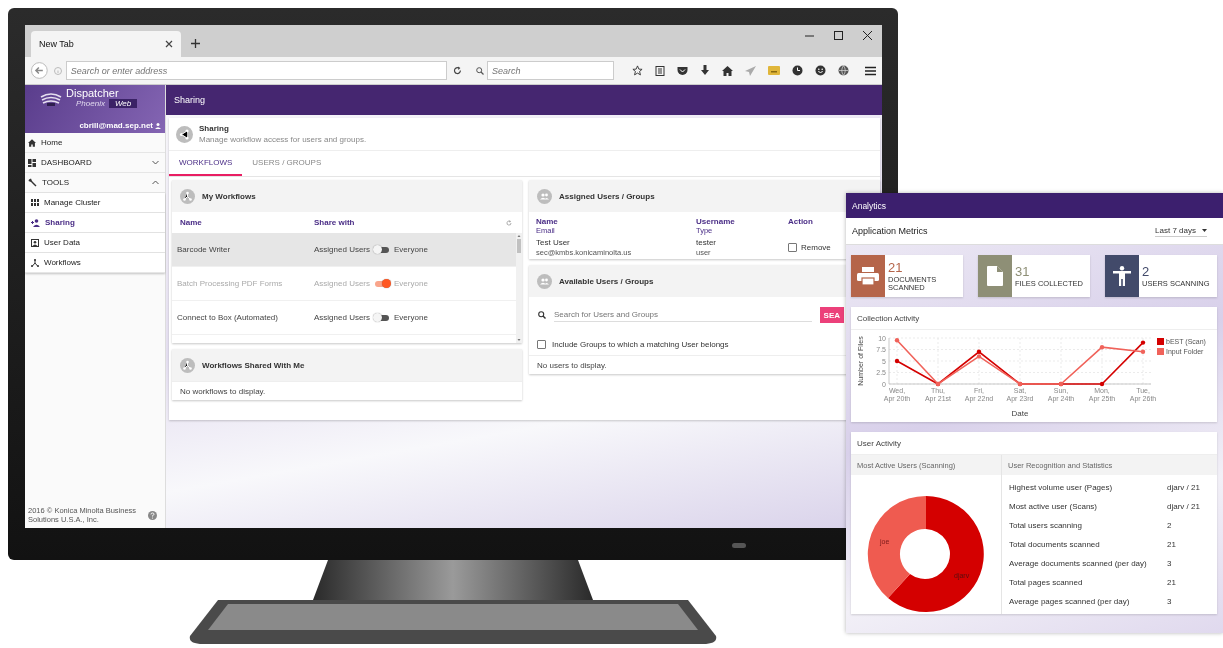 This screenshot has width=1223, height=648. I want to click on chevron-down-icon, so click(155, 162).